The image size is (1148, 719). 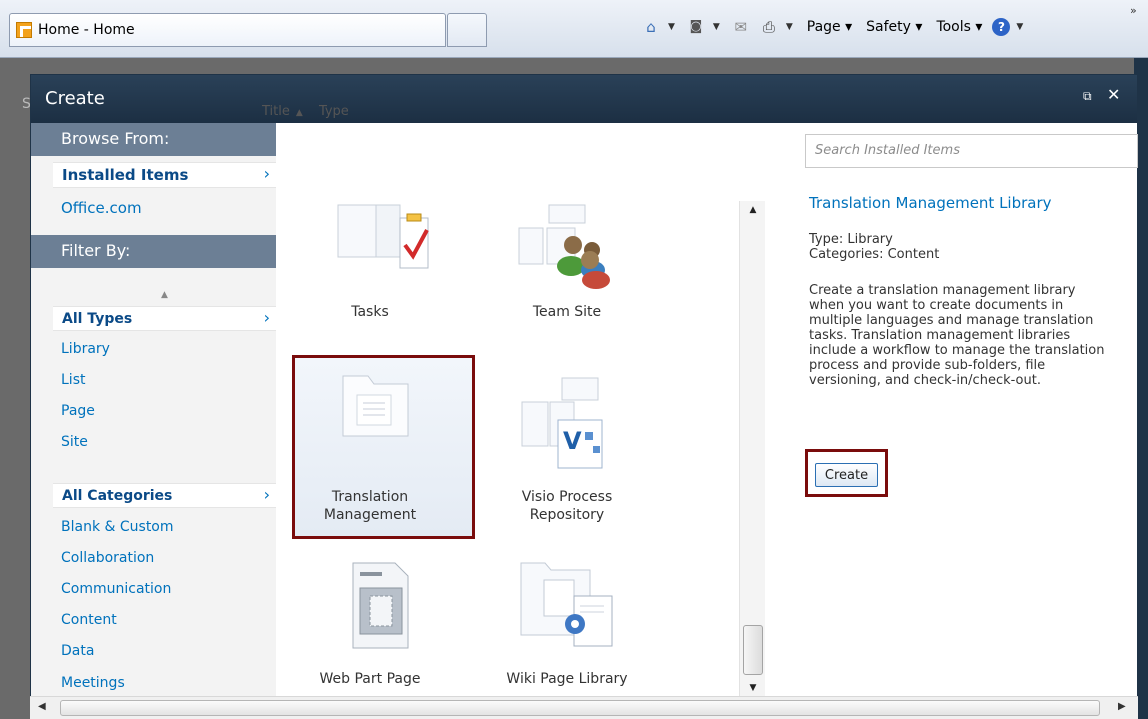 I want to click on tile-label-tasks: Tasks, so click(x=370, y=312).